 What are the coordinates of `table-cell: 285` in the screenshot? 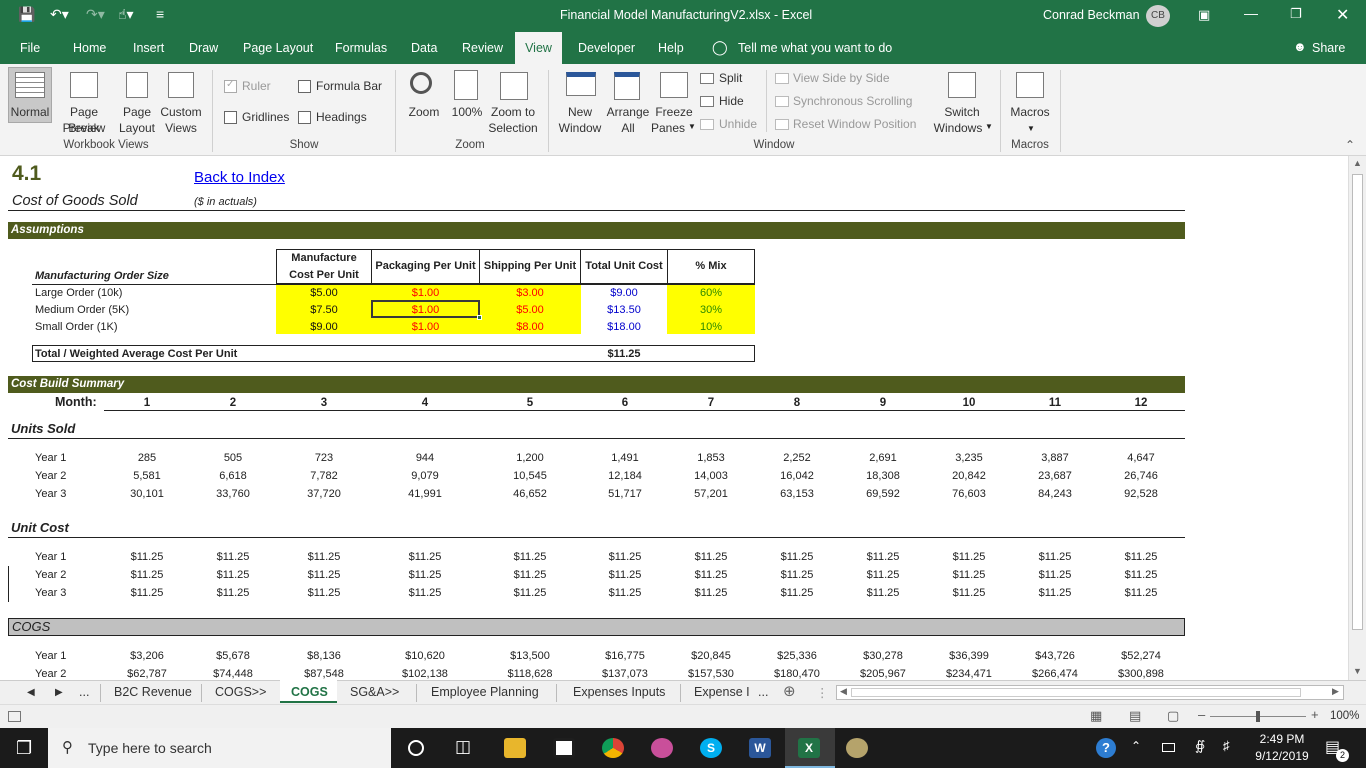 It's located at (147, 458).